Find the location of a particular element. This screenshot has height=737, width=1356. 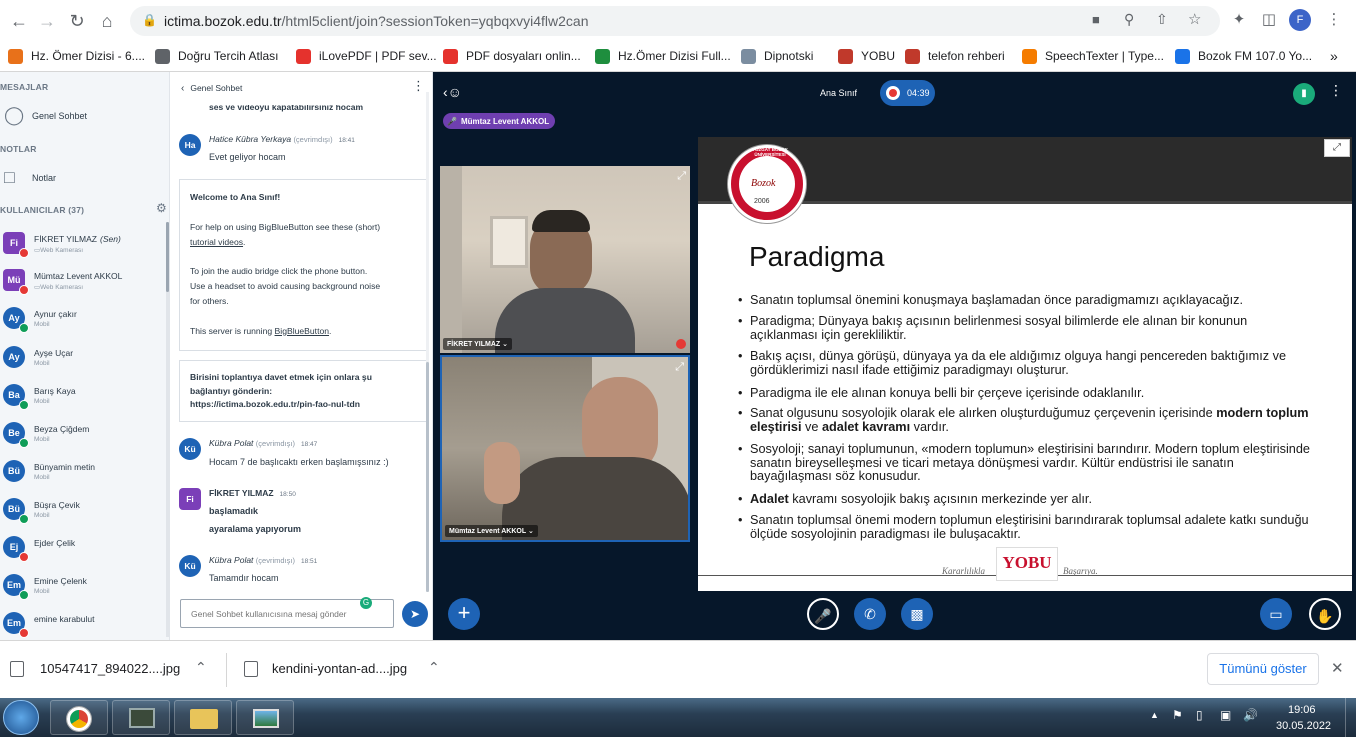

share-icon: ⇧ is located at coordinates (1162, 19).